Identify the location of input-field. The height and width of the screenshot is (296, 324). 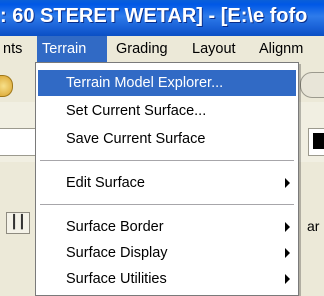
(18, 142).